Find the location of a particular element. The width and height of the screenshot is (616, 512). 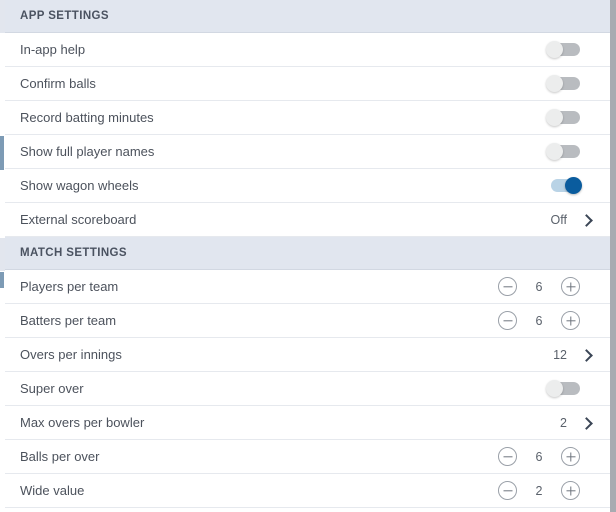

stepper-balls-per-over: 6 is located at coordinates (539, 456).